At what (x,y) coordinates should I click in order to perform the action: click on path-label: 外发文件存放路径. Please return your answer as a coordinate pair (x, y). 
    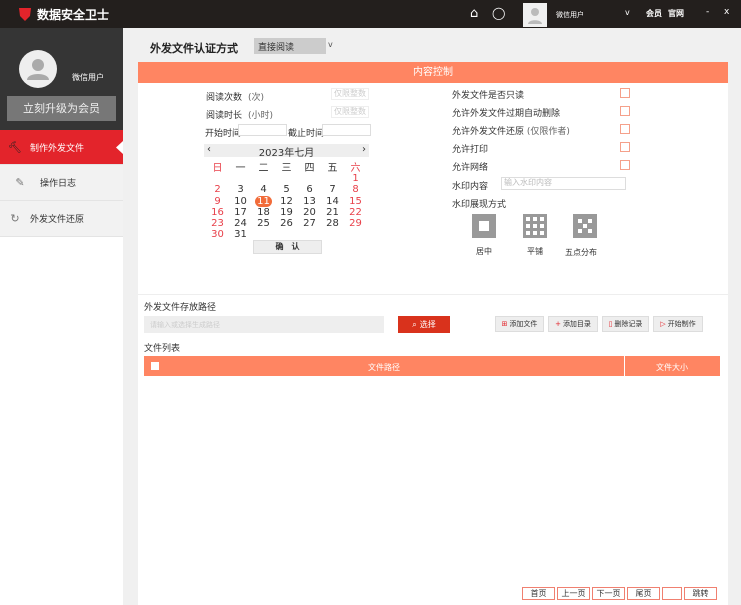
    Looking at the image, I should click on (180, 308).